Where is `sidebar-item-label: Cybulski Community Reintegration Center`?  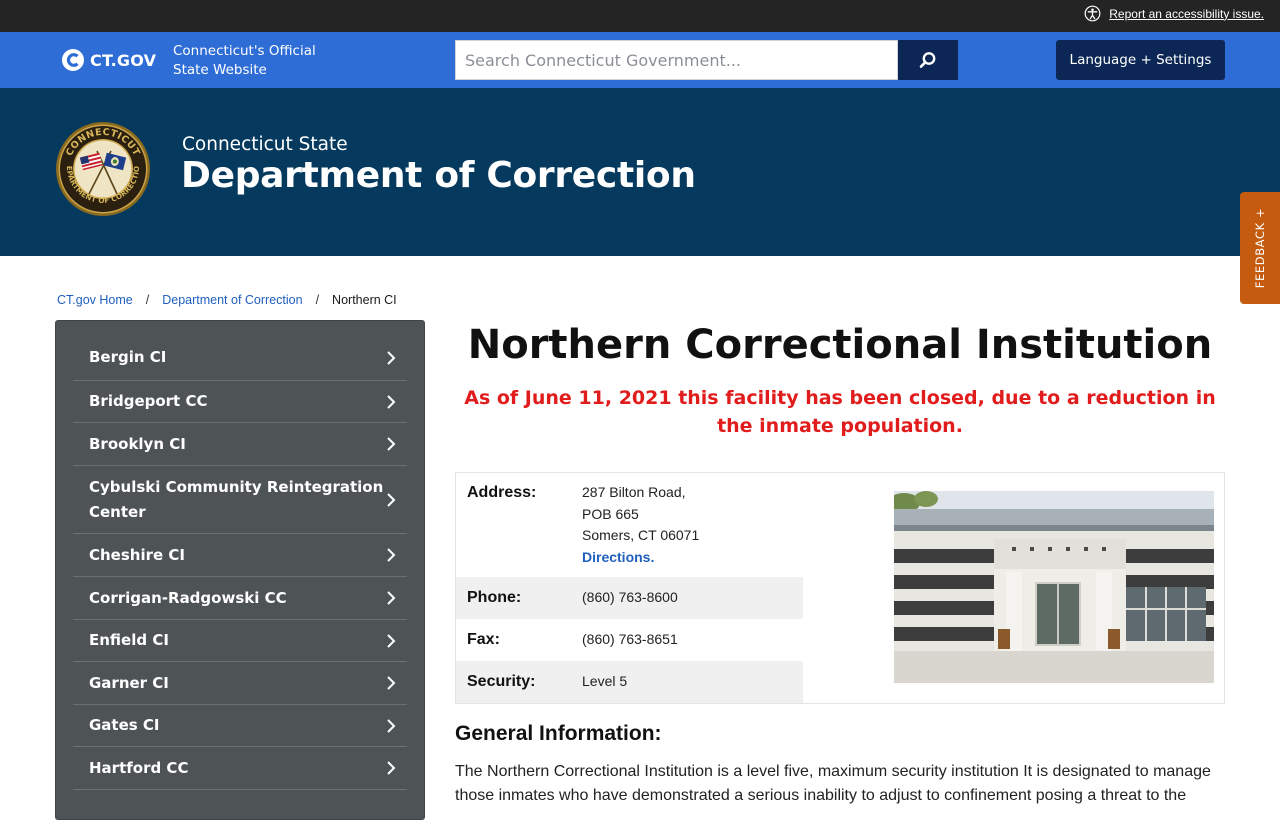
sidebar-item-label: Cybulski Community Reintegration Center is located at coordinates (236, 499).